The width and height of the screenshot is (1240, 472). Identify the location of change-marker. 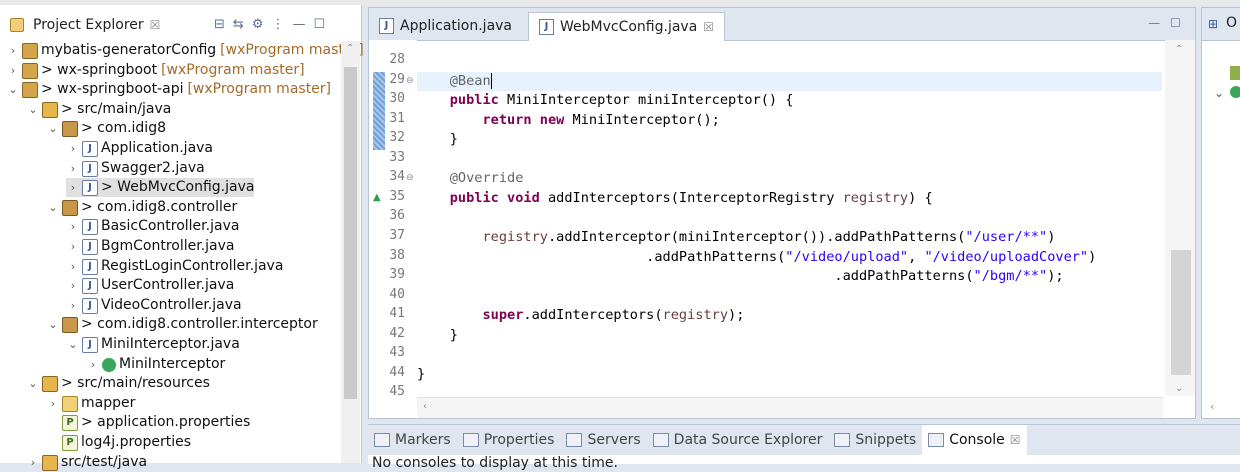
(379, 111).